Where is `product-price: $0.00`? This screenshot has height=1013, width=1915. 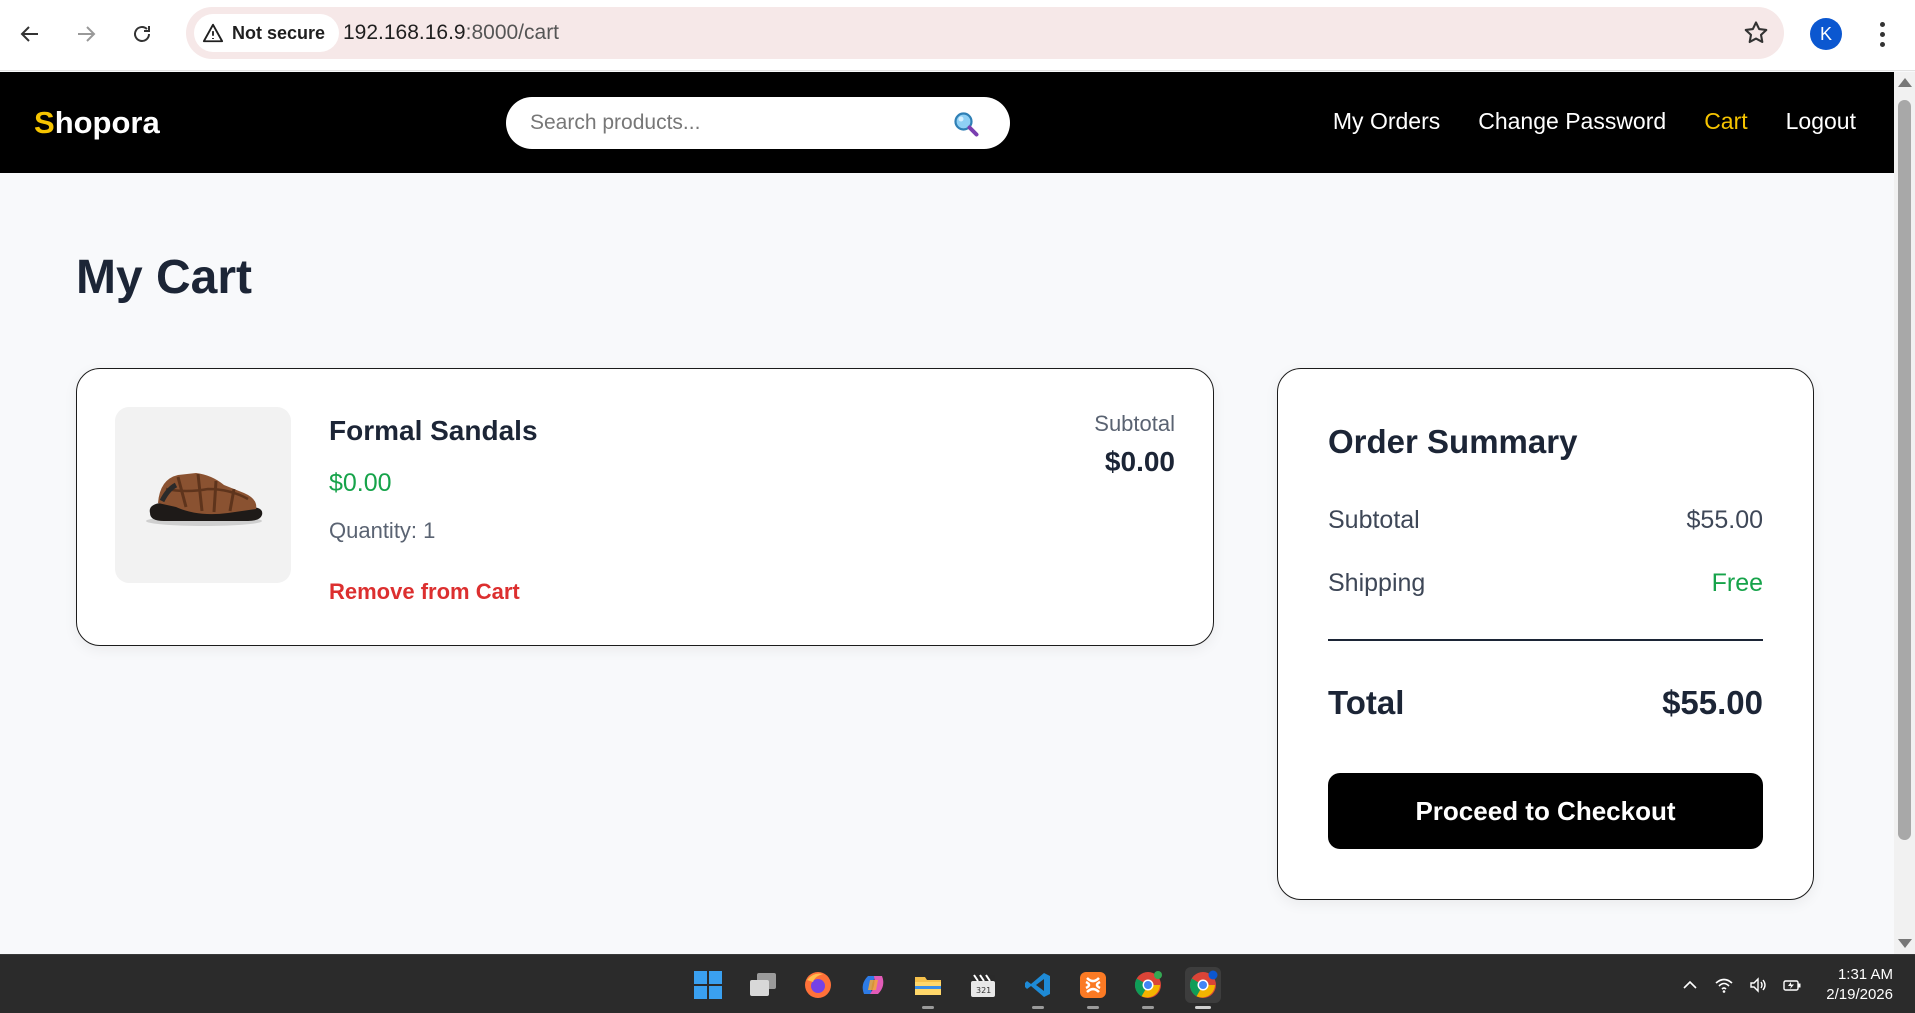 product-price: $0.00 is located at coordinates (360, 483).